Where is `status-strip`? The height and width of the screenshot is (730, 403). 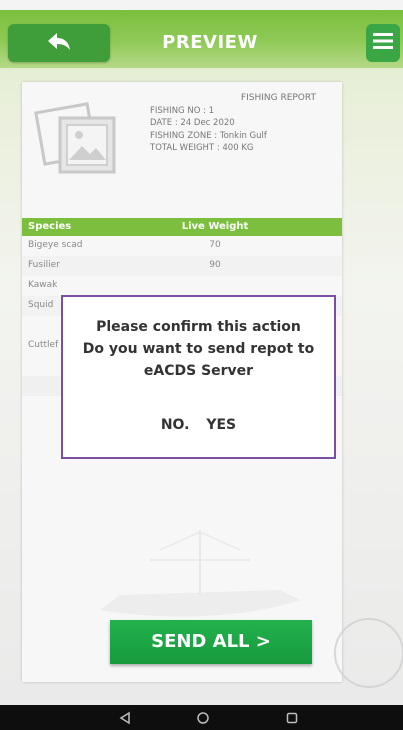
status-strip is located at coordinates (201, 5).